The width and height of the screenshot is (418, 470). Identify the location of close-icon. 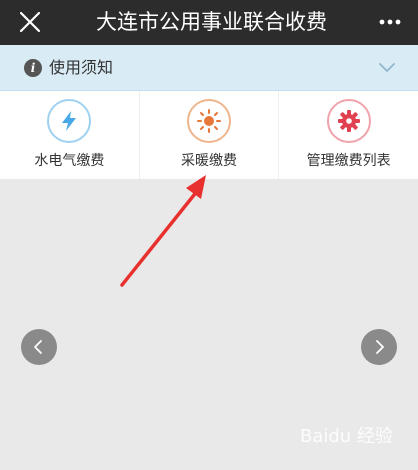
(30, 22).